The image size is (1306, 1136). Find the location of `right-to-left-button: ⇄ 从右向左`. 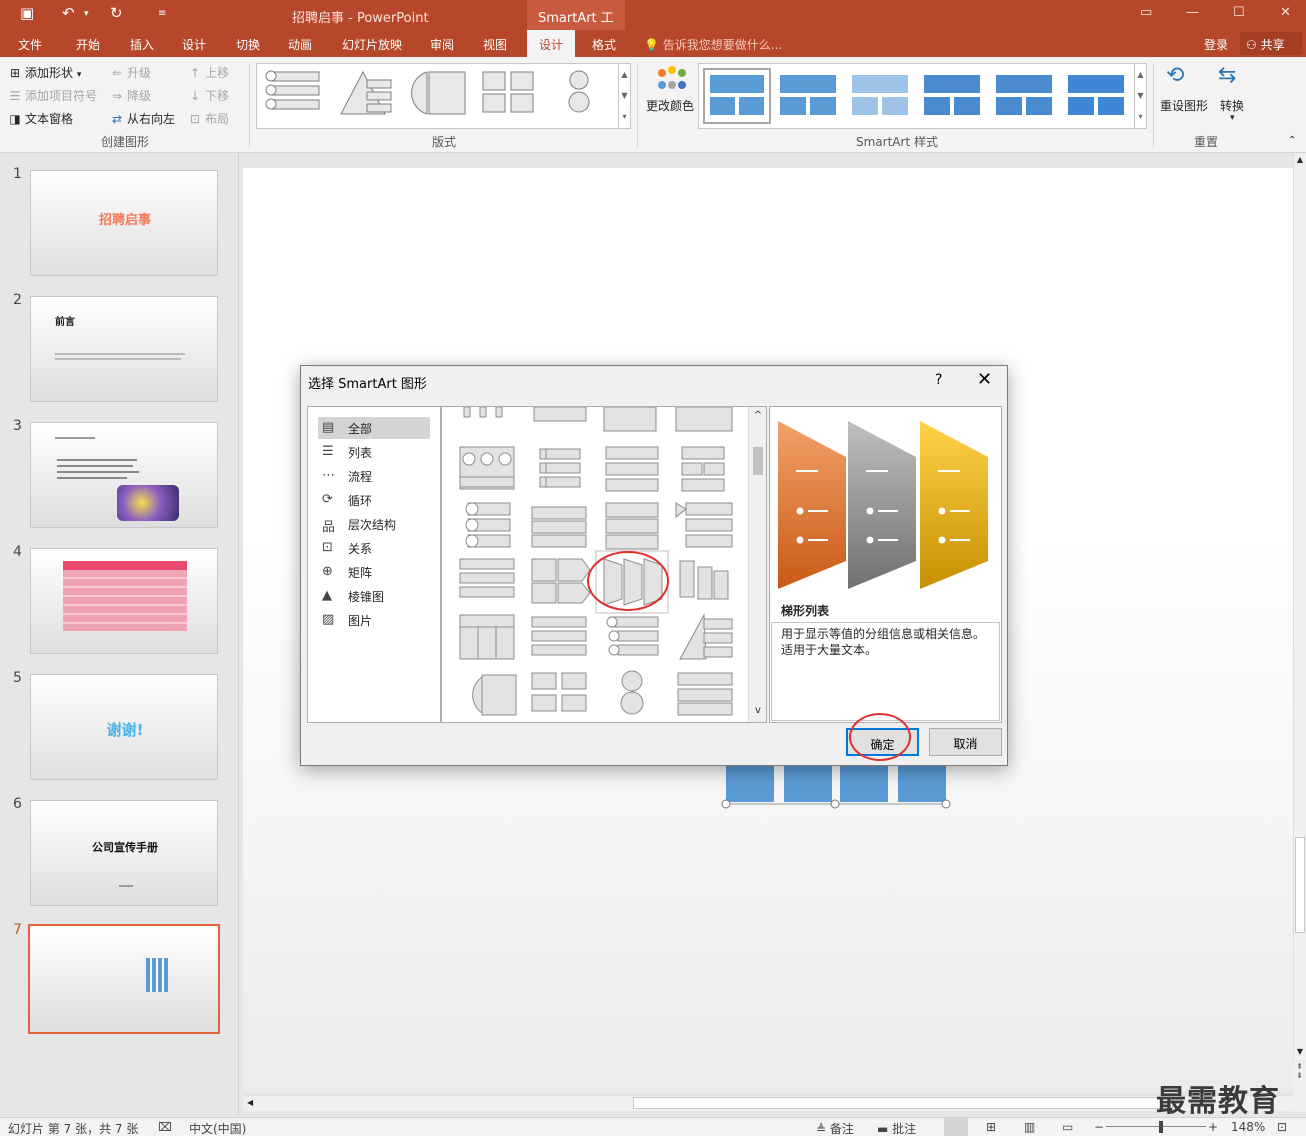

right-to-left-button: ⇄ 从右向左 is located at coordinates (142, 118).